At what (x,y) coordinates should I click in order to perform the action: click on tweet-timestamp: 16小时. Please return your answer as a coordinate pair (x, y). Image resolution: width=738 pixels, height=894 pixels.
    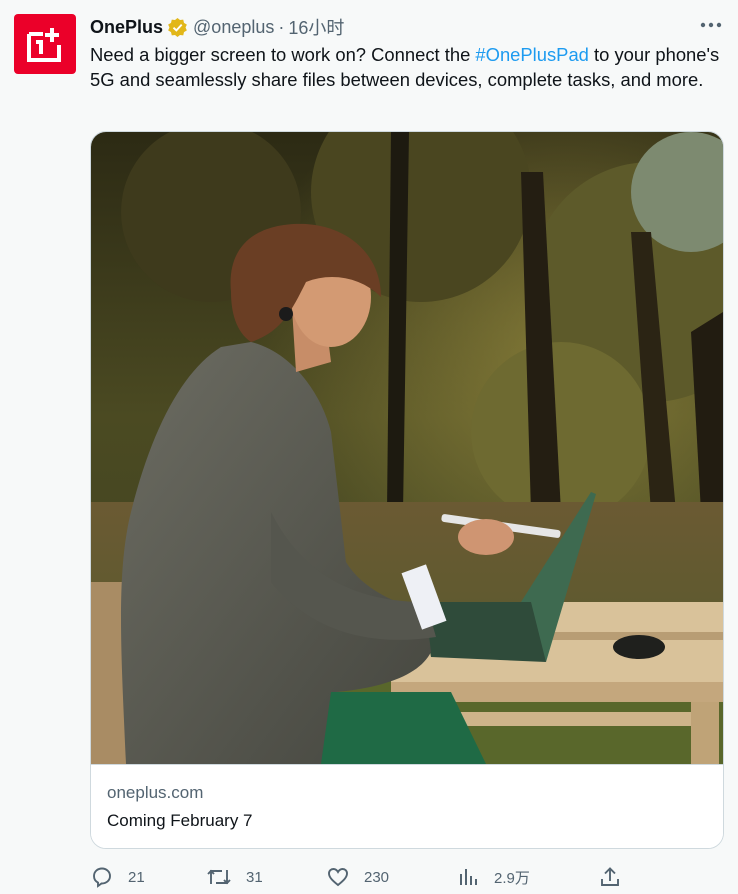
    Looking at the image, I should click on (316, 27).